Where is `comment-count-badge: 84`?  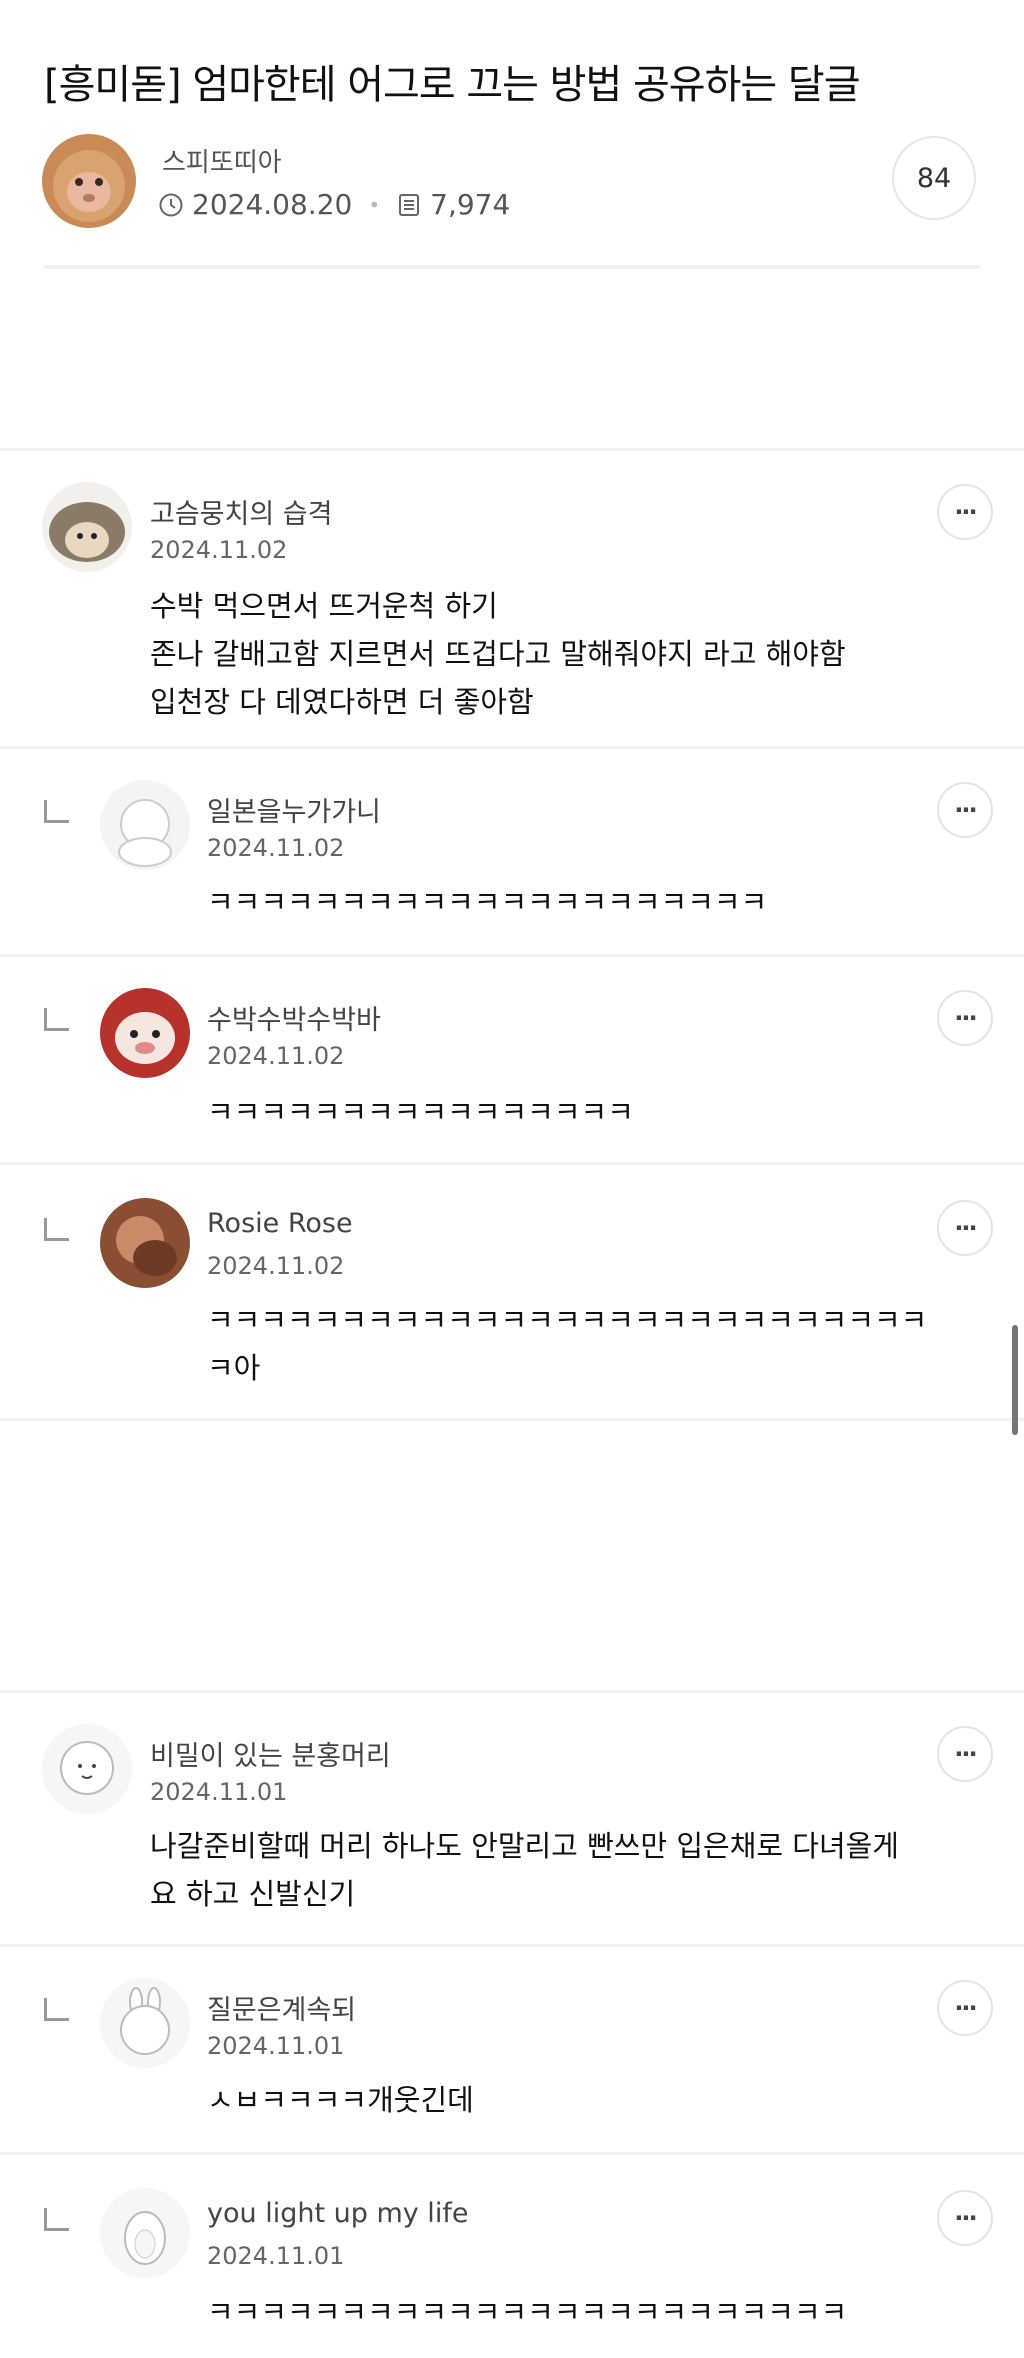 comment-count-badge: 84 is located at coordinates (934, 178).